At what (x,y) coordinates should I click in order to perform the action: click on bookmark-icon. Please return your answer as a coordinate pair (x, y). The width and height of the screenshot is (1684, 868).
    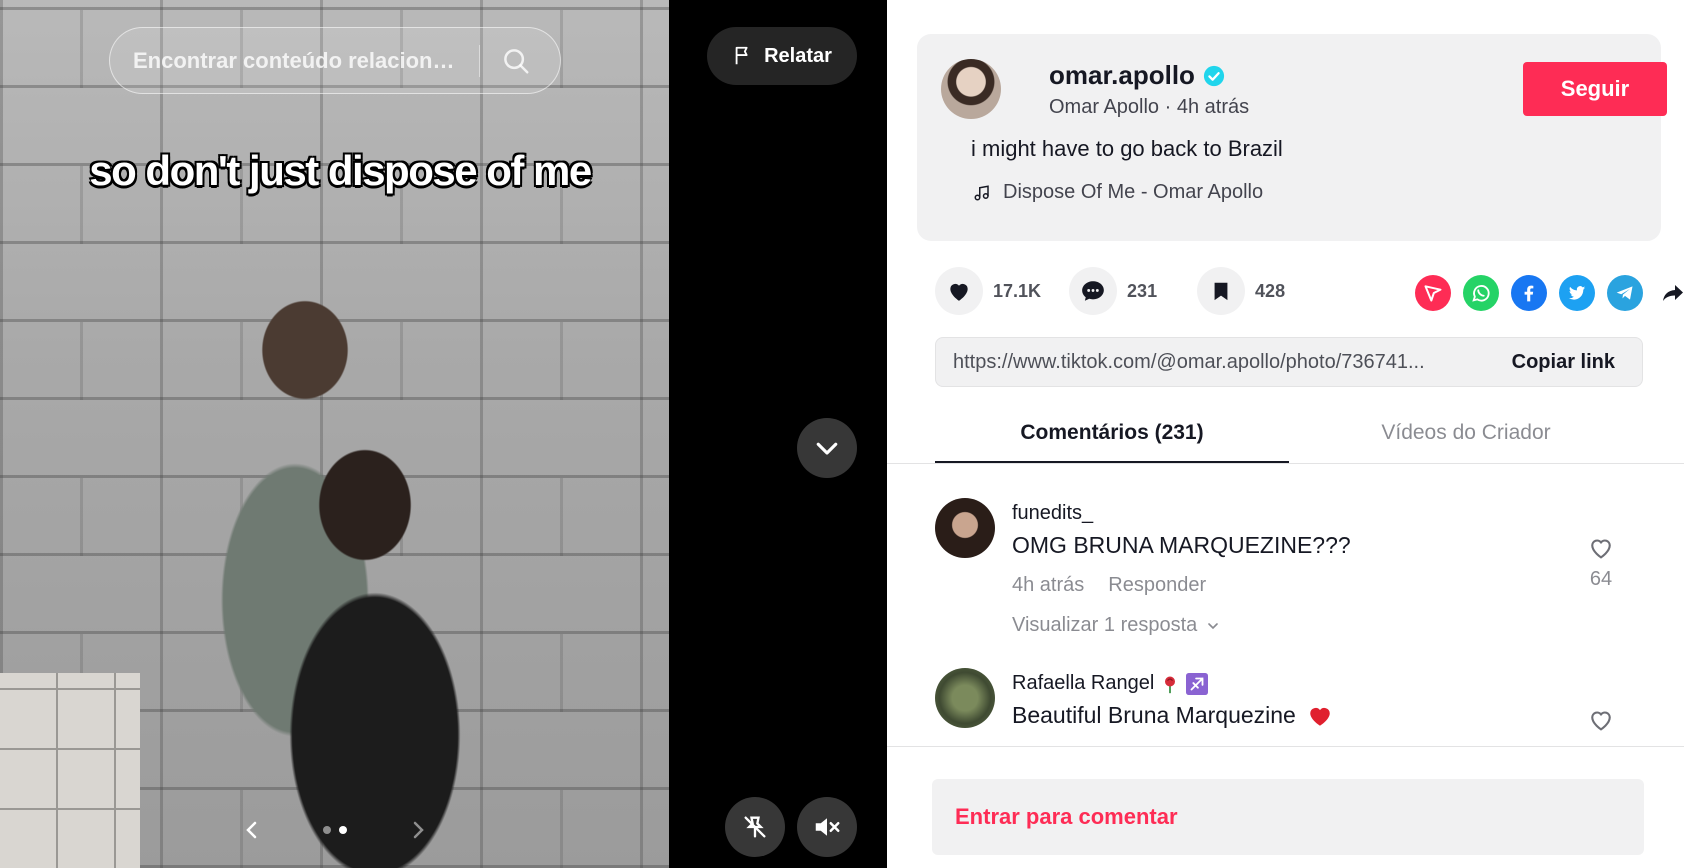
    Looking at the image, I should click on (1221, 291).